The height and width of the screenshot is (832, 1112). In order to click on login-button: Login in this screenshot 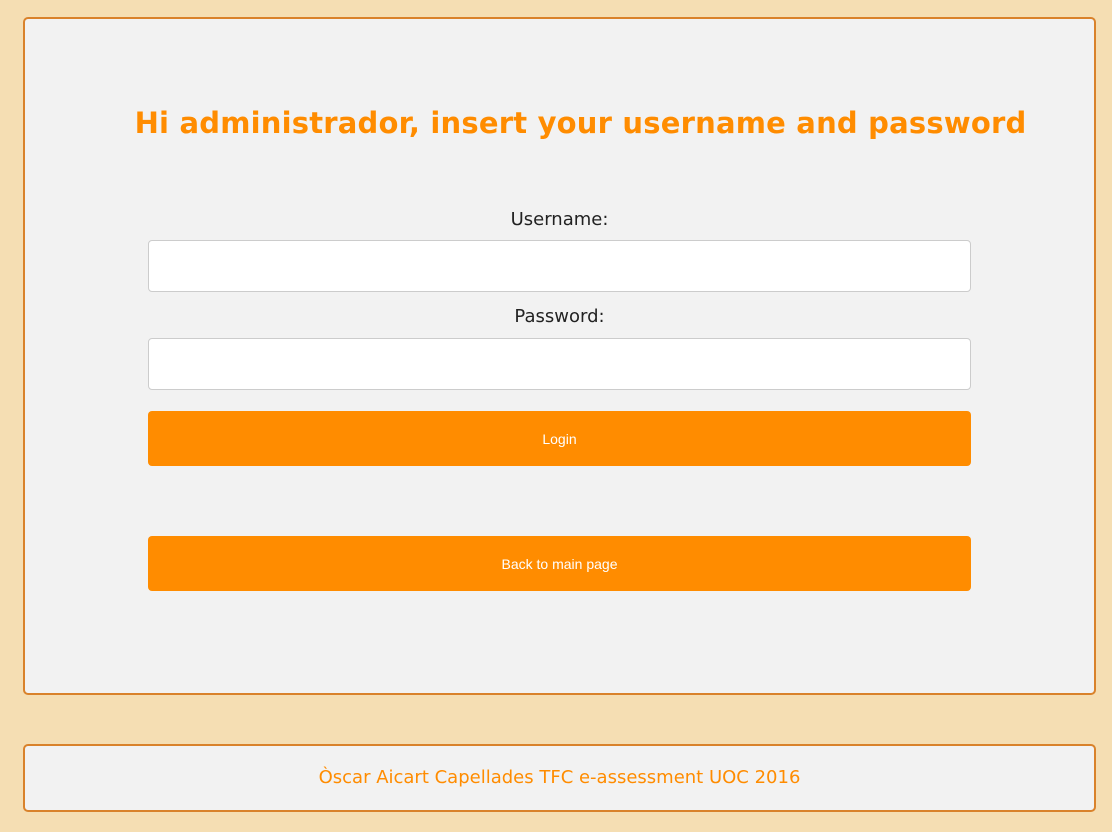, I will do `click(559, 438)`.